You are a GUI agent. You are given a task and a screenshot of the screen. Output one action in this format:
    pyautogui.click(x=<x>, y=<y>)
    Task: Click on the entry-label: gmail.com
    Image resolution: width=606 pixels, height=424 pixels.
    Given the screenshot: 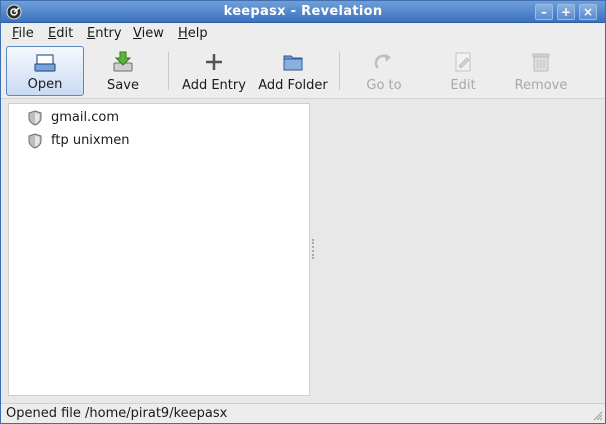 What is the action you would take?
    pyautogui.click(x=85, y=117)
    